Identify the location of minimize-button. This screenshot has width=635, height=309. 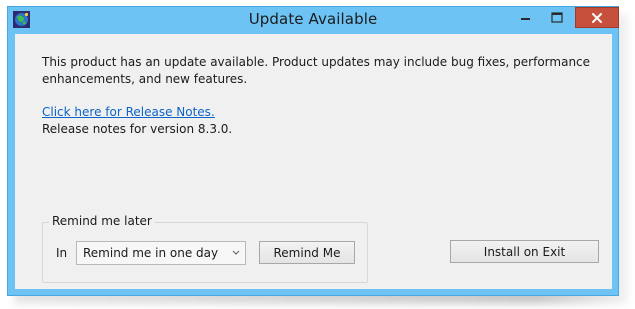
(526, 17).